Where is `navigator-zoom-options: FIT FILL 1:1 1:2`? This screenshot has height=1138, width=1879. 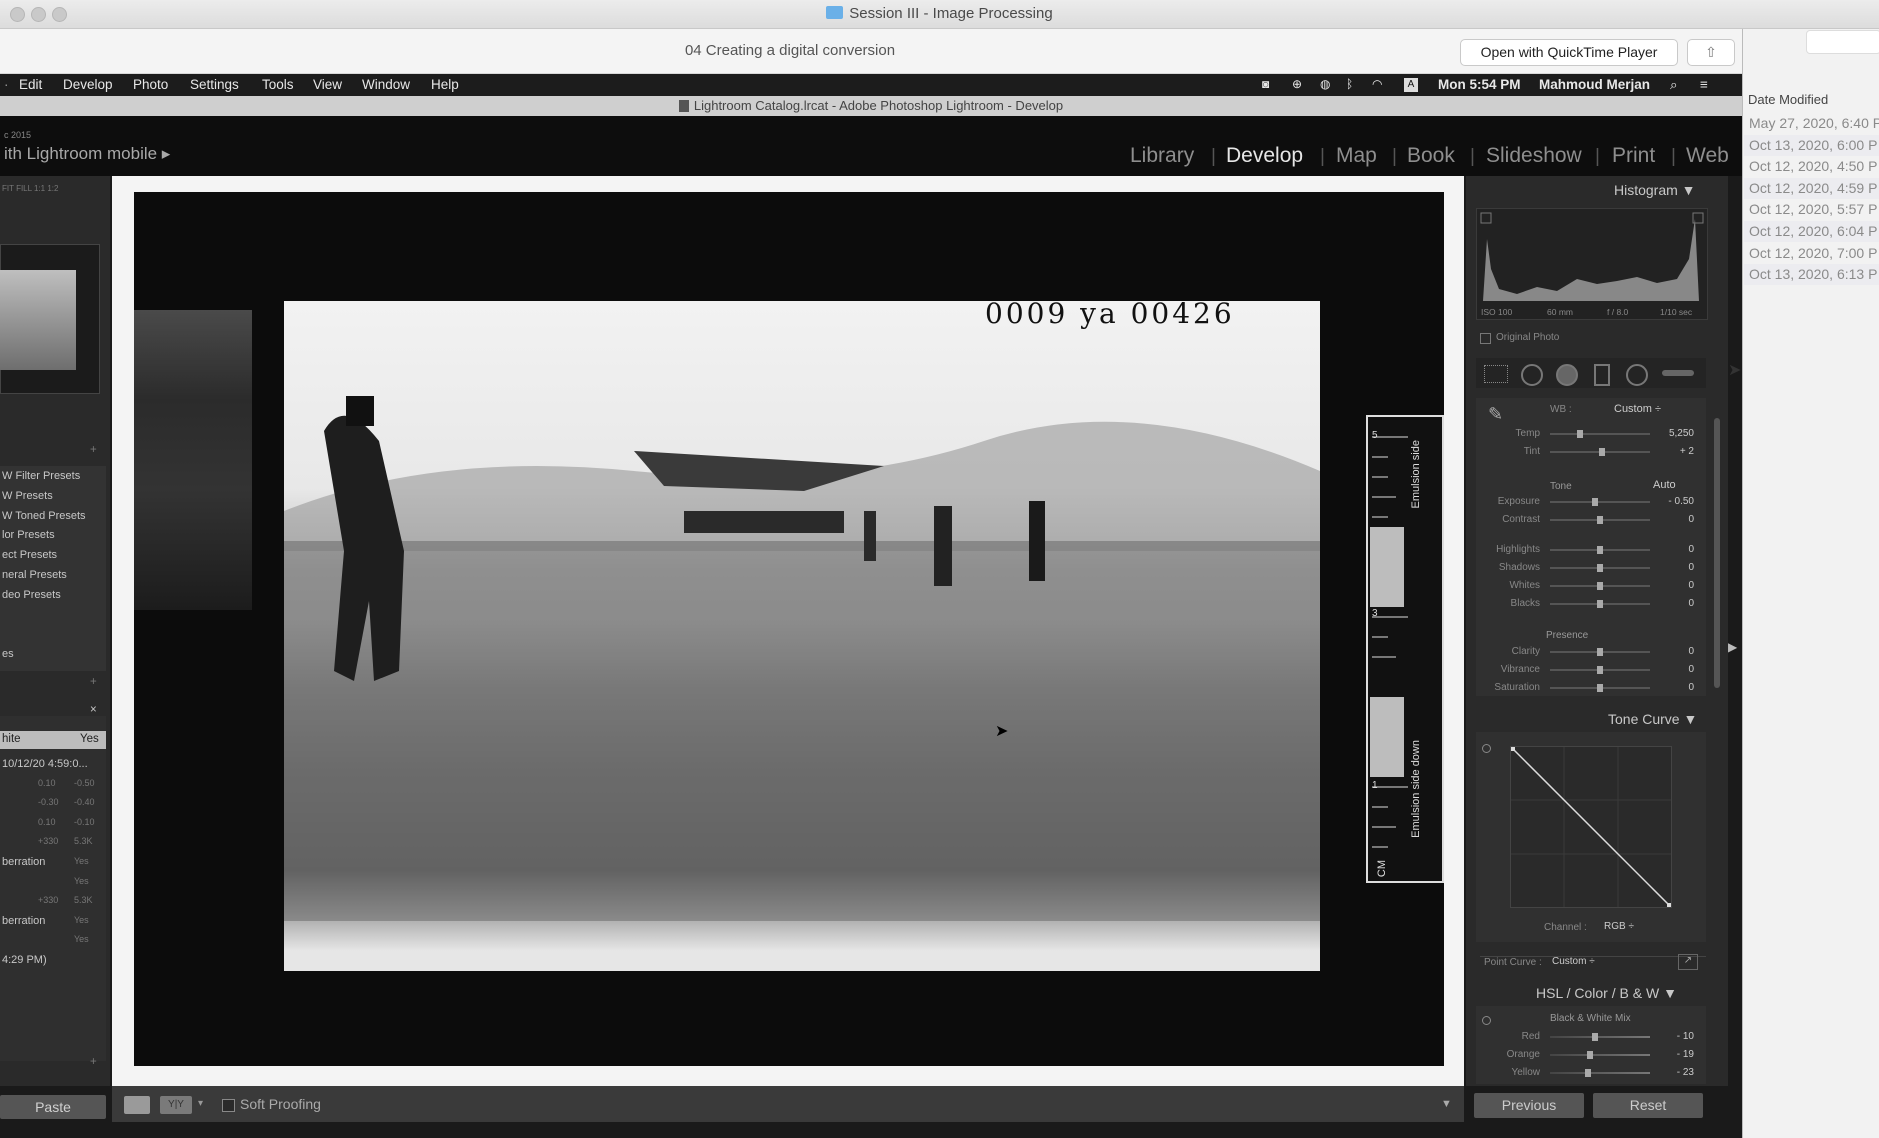 navigator-zoom-options: FIT FILL 1:1 1:2 is located at coordinates (30, 188).